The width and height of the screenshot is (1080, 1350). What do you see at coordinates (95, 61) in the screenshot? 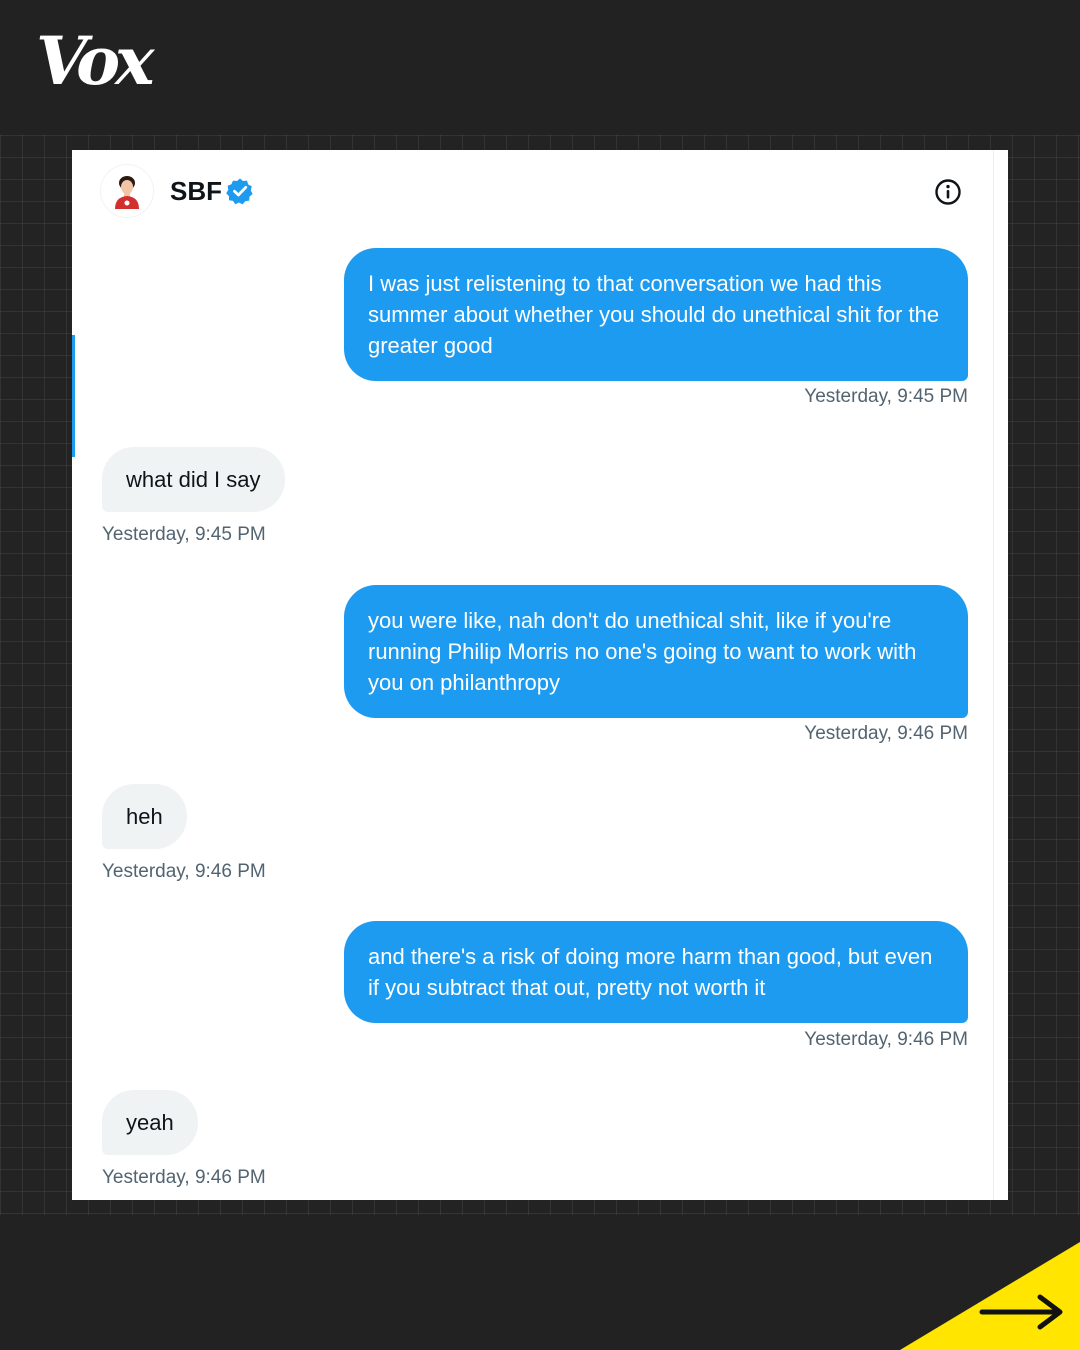
I see `vox-logo: Vox` at bounding box center [95, 61].